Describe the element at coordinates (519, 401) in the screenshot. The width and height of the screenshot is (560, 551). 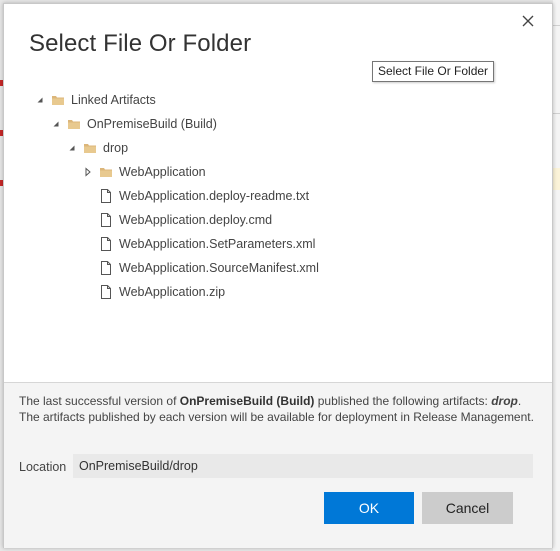
I see `info-text-suffix: .` at that location.